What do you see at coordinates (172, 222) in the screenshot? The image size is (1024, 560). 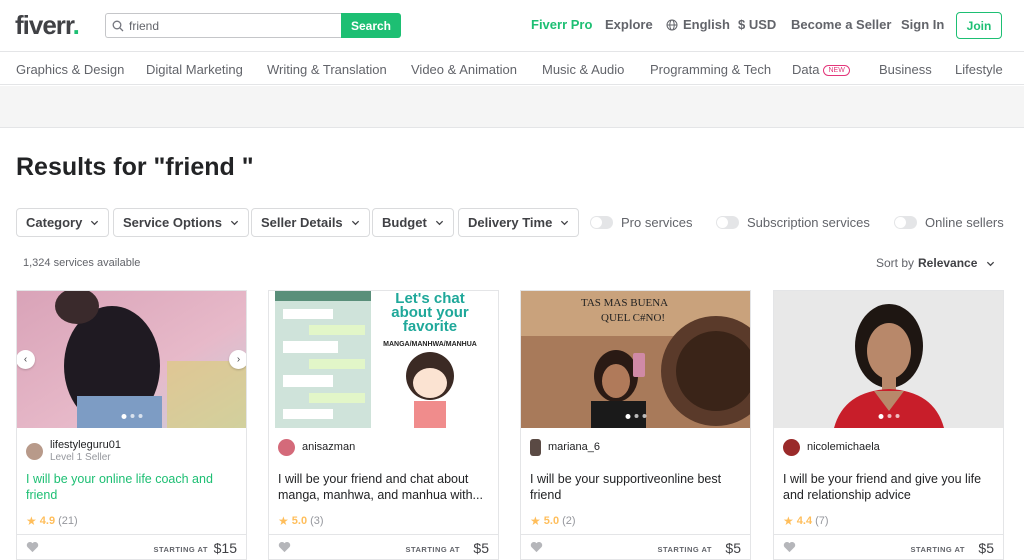 I see `filter-label: Service Options` at bounding box center [172, 222].